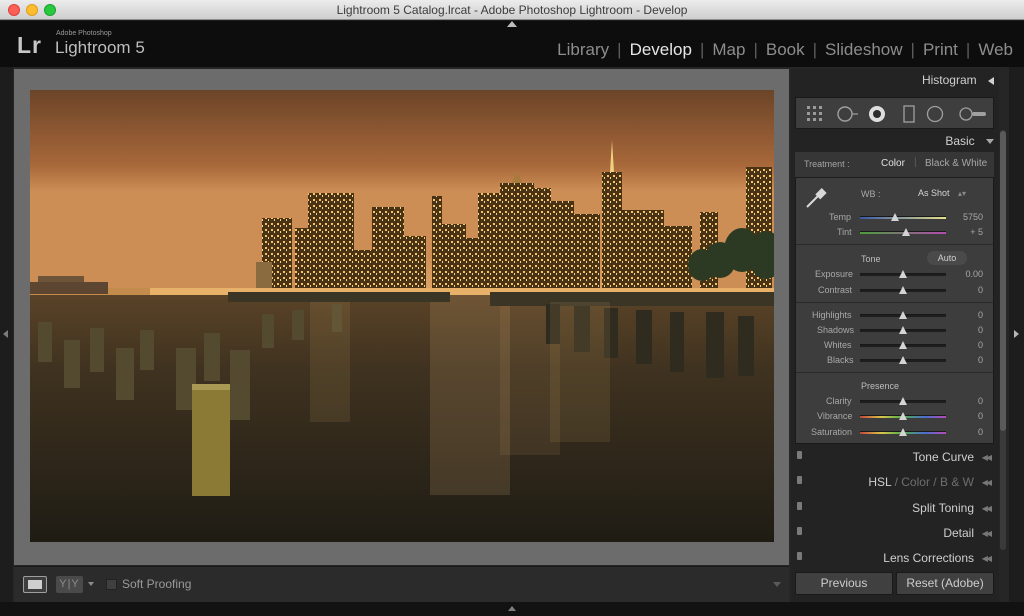  Describe the element at coordinates (35, 584) in the screenshot. I see `loupe-view-button` at that location.